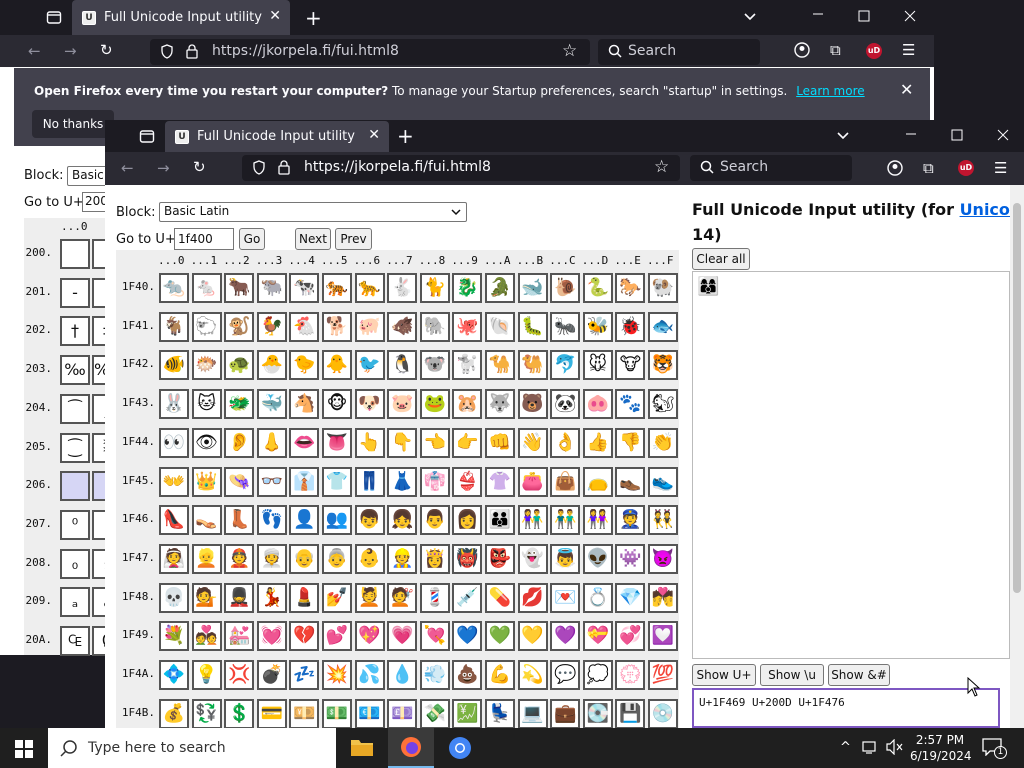 The height and width of the screenshot is (768, 1024). I want to click on char-cell: 👯, so click(663, 520).